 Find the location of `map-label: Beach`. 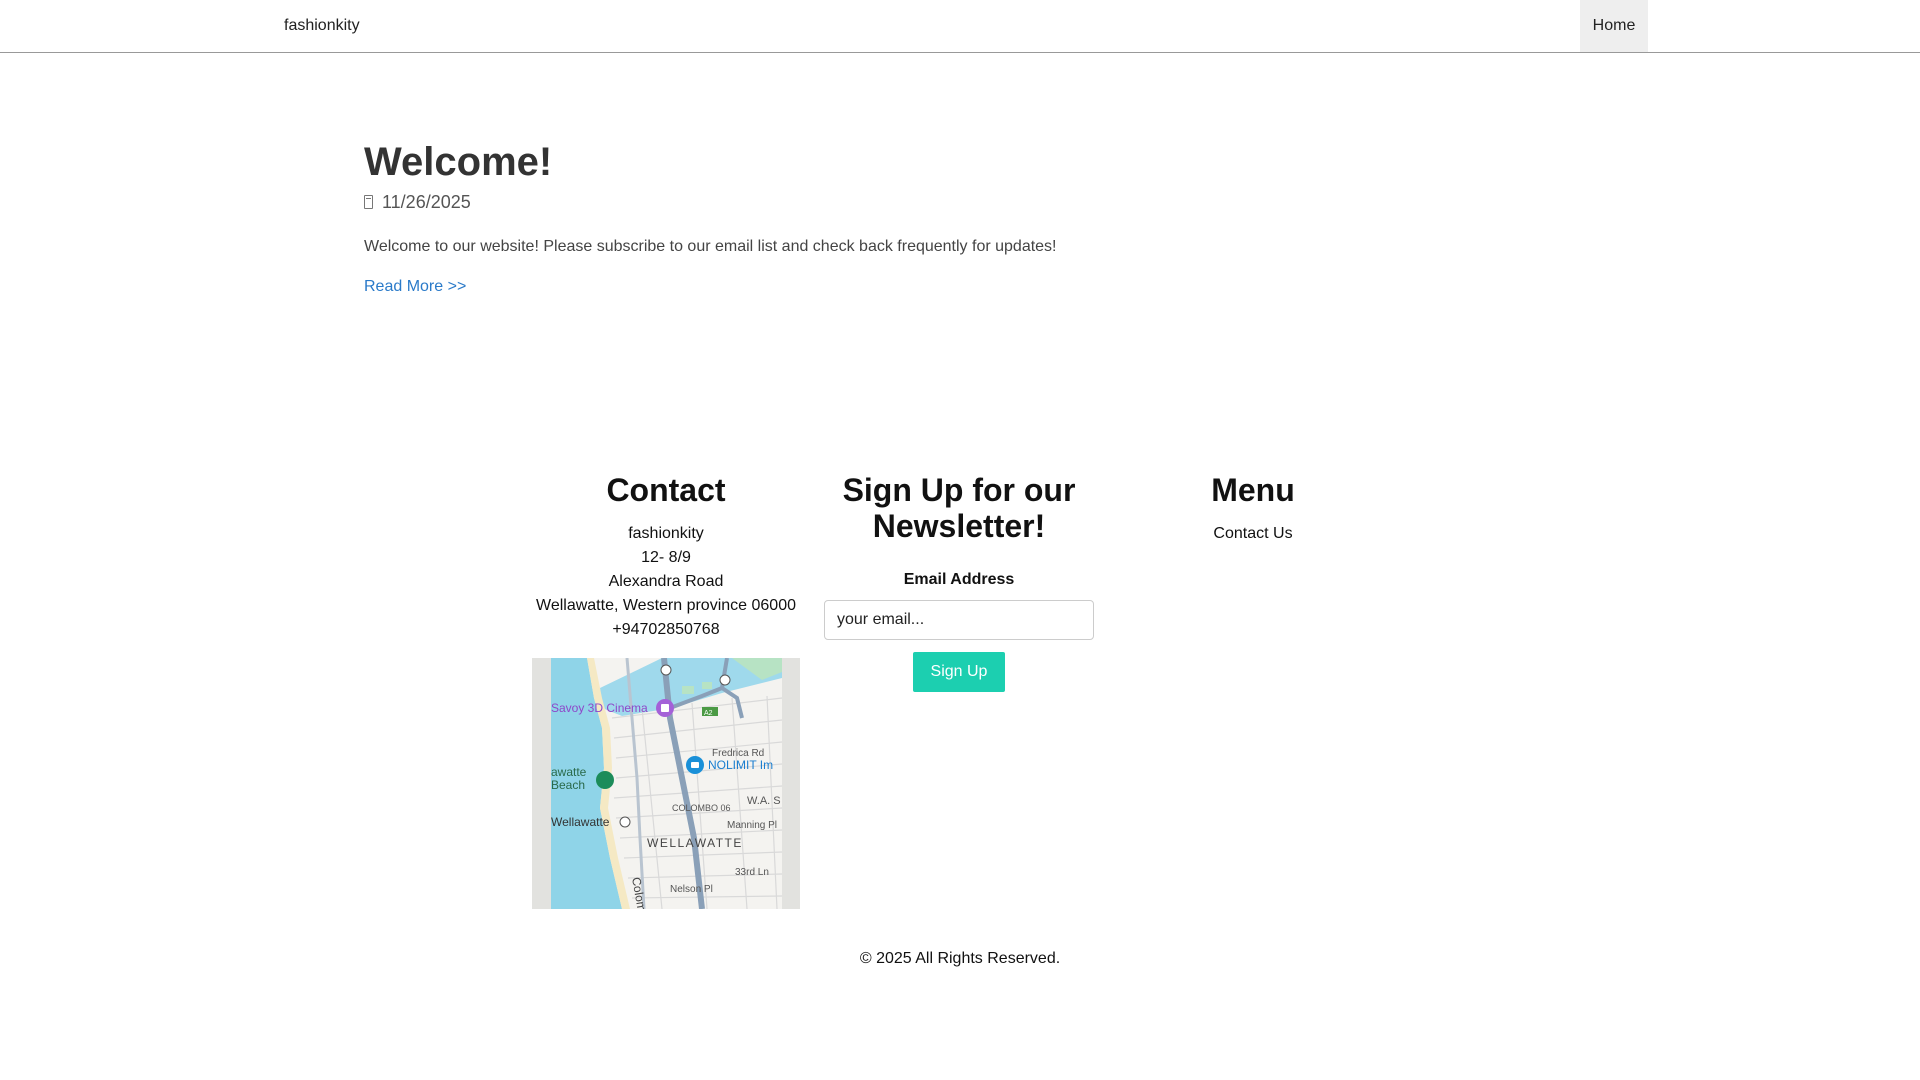

map-label: Beach is located at coordinates (568, 785).